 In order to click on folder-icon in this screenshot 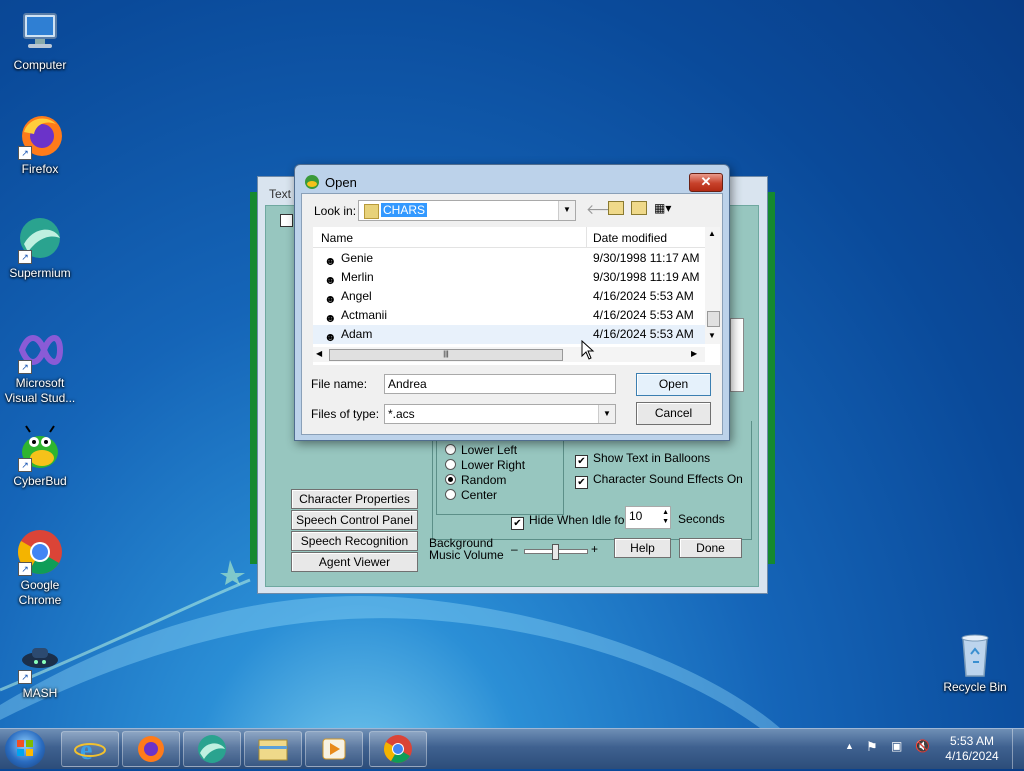, I will do `click(371, 211)`.